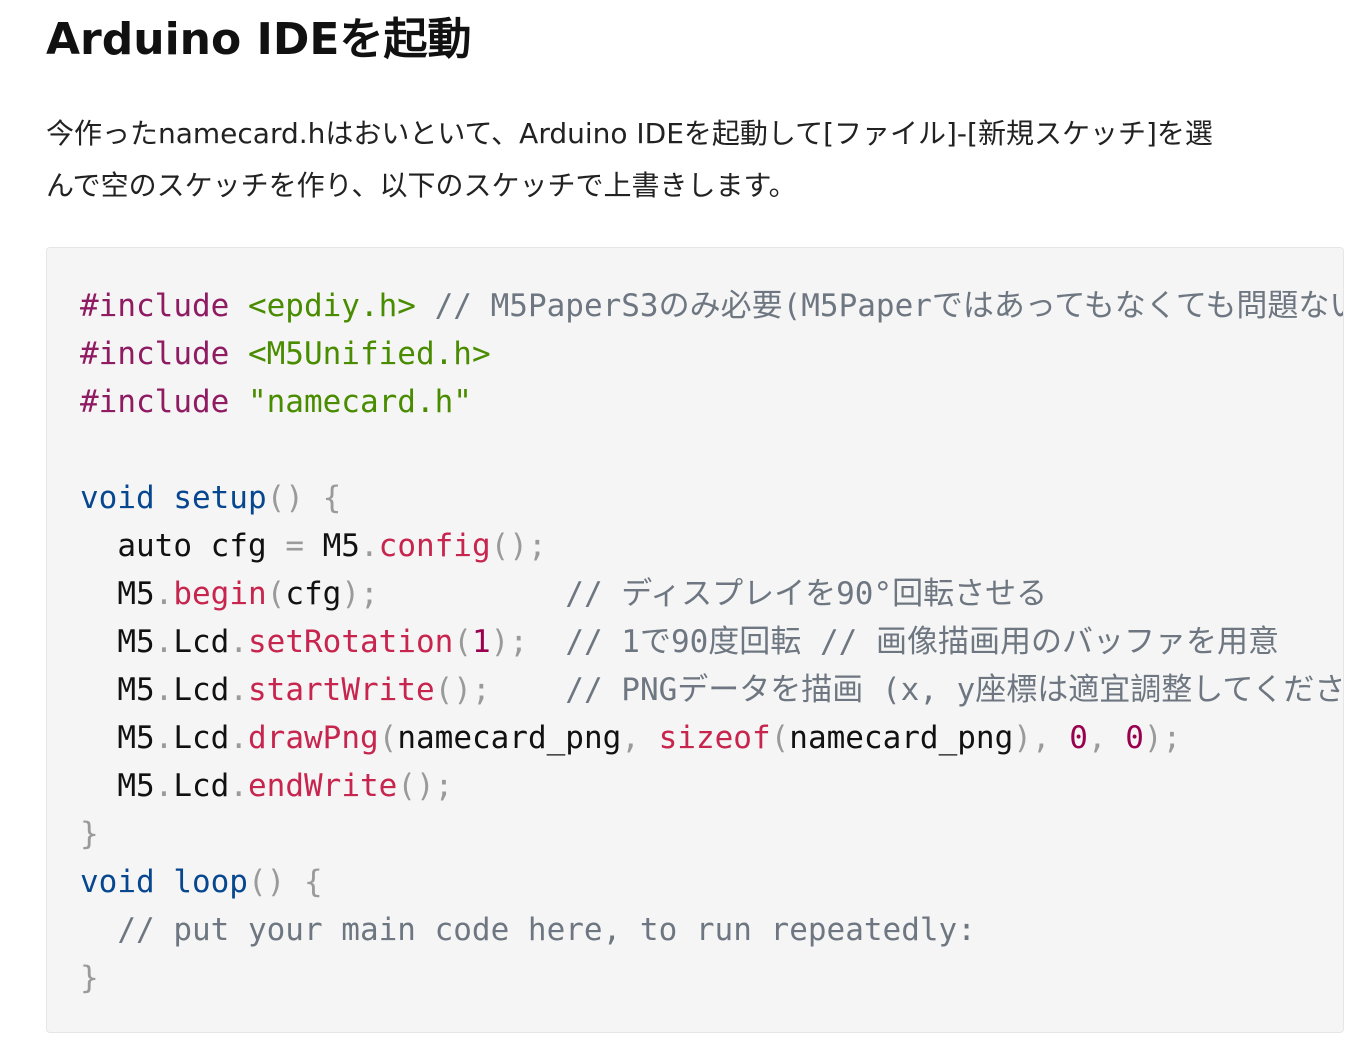 The height and width of the screenshot is (1052, 1364). What do you see at coordinates (313, 594) in the screenshot?
I see `code-token: cfg` at bounding box center [313, 594].